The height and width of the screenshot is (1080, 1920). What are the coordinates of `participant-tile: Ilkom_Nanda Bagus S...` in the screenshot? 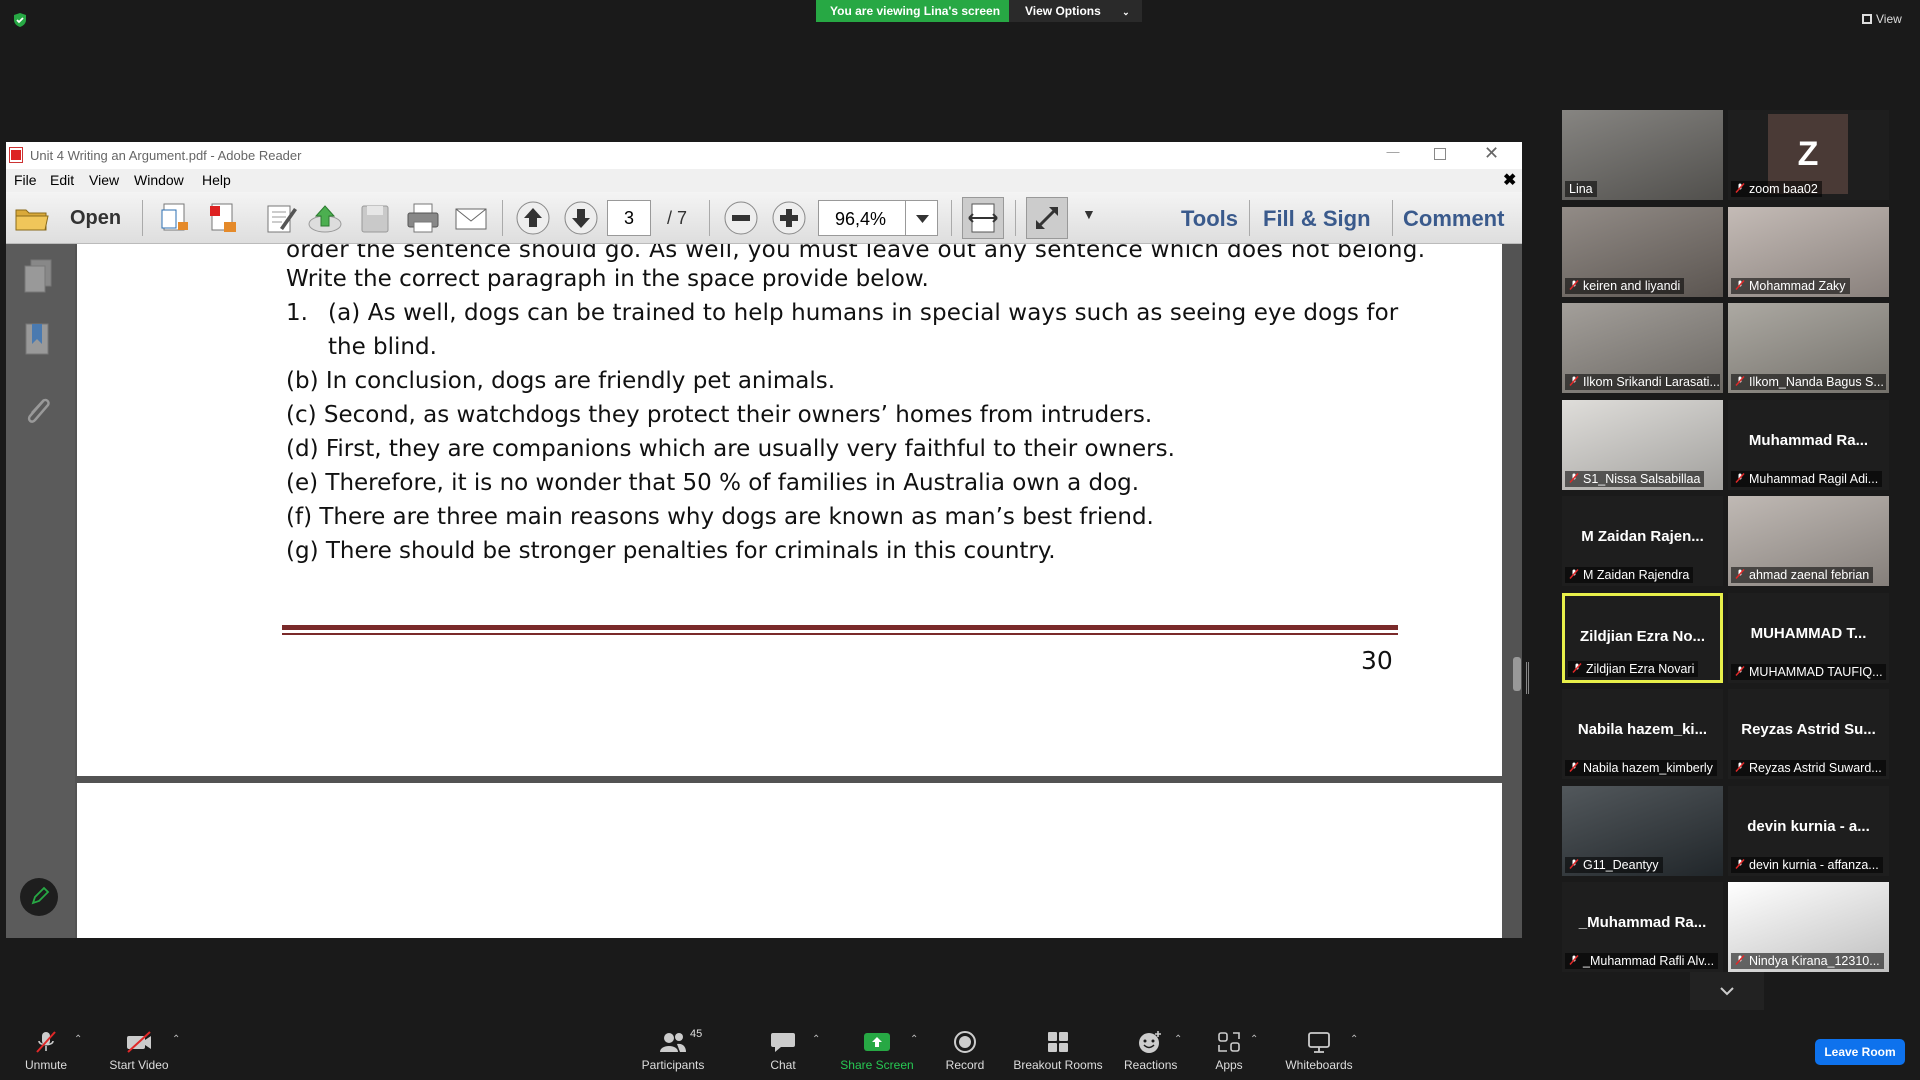 It's located at (1808, 348).